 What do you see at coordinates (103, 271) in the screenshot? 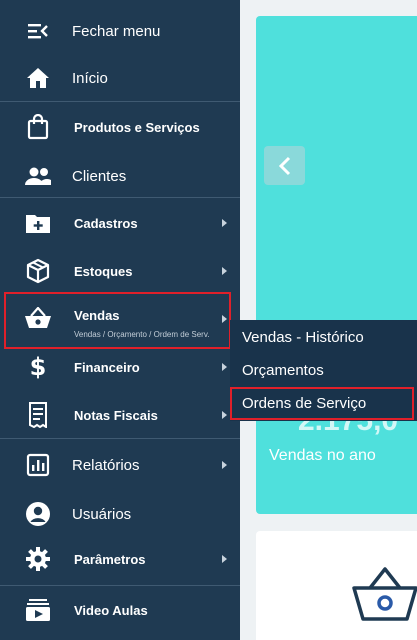
I see `sidebar-item-label: Estoques` at bounding box center [103, 271].